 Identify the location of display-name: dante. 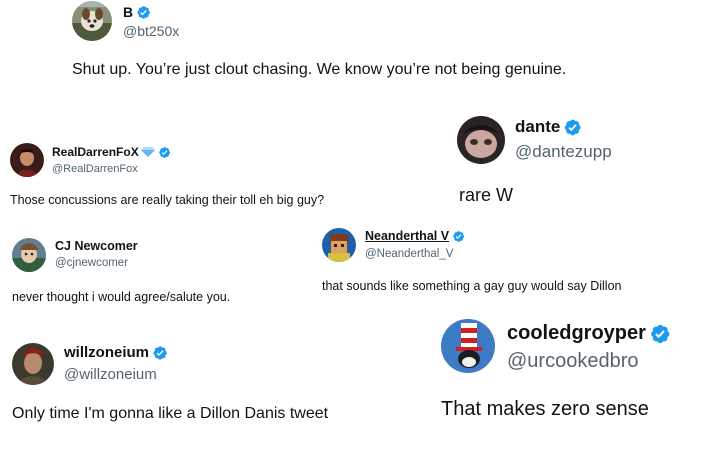
(537, 127).